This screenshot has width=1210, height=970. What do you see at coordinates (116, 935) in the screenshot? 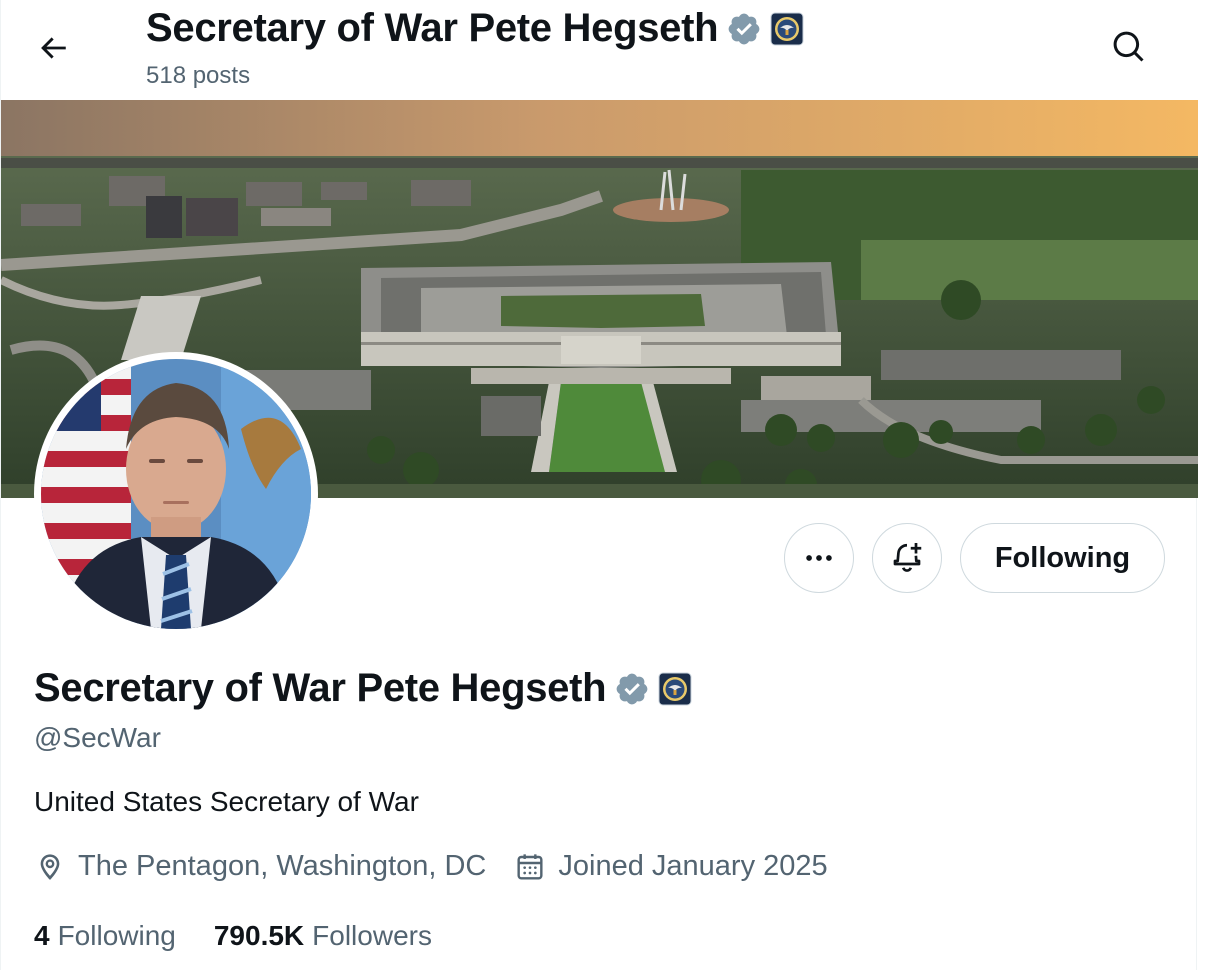
I see `following-label: Following` at bounding box center [116, 935].